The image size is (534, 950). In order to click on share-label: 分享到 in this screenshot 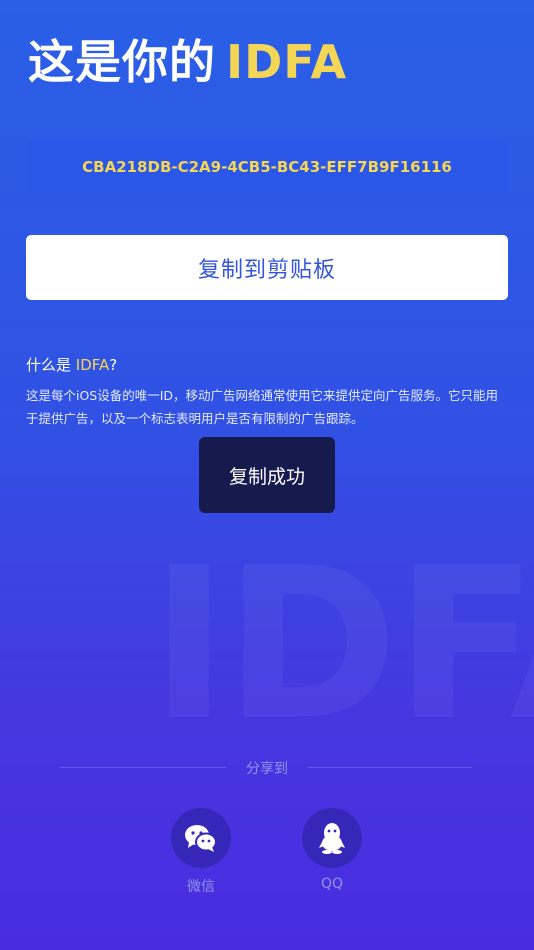, I will do `click(267, 769)`.